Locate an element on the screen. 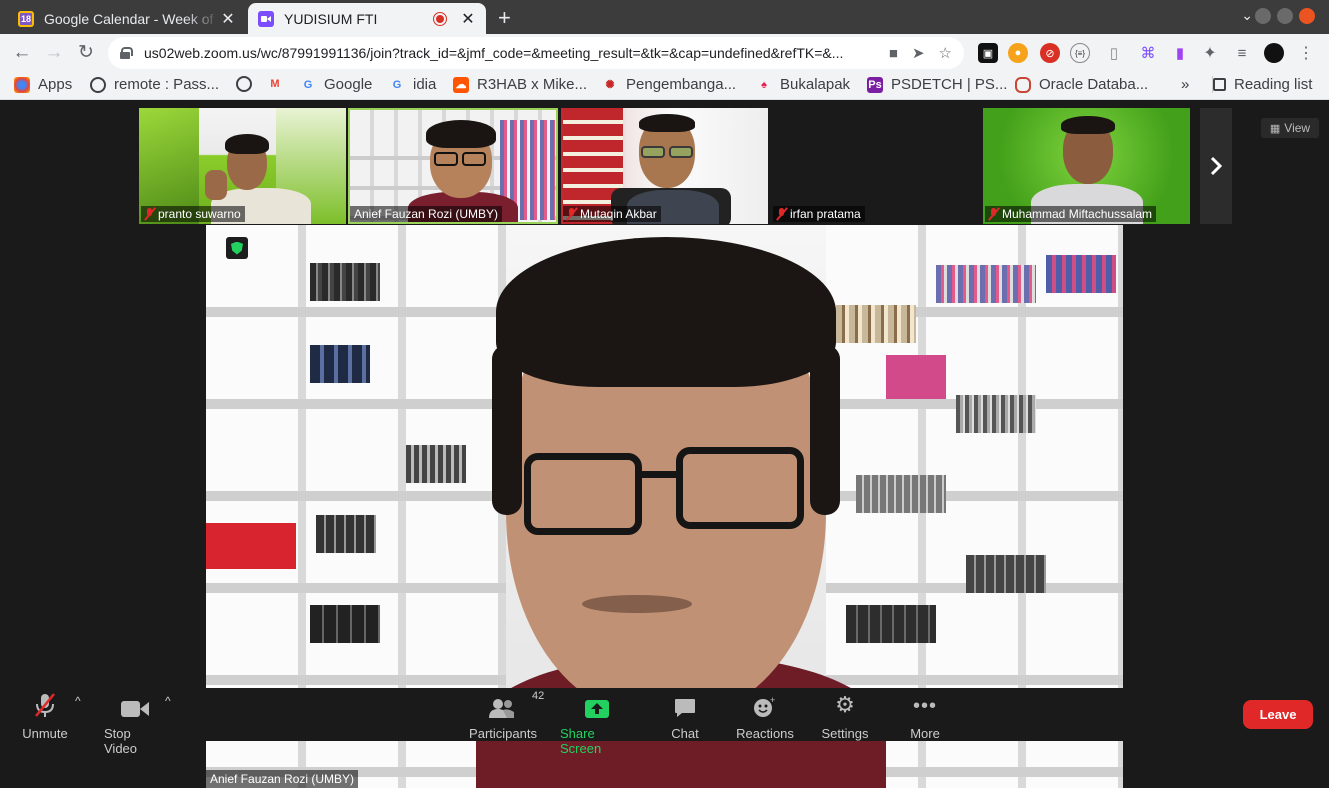 This screenshot has height=788, width=1329. share-screen-button: Share Screen is located at coordinates (597, 725).